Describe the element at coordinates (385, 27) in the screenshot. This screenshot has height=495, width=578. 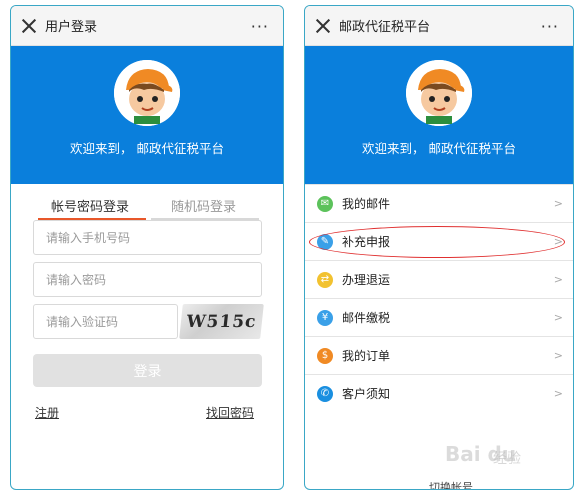
I see `page-title: 邮政代征税平台` at that location.